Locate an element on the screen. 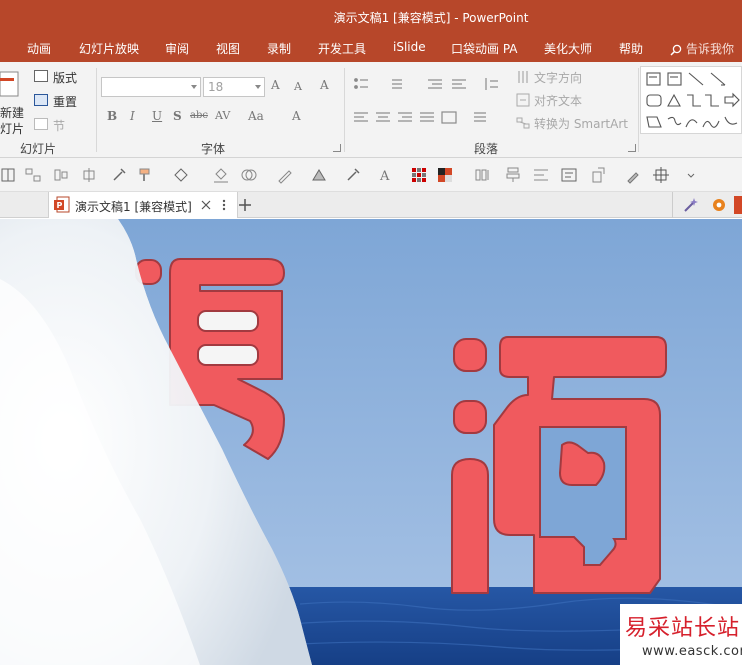 The height and width of the screenshot is (665, 742). tab-record: 录制 is located at coordinates (279, 48).